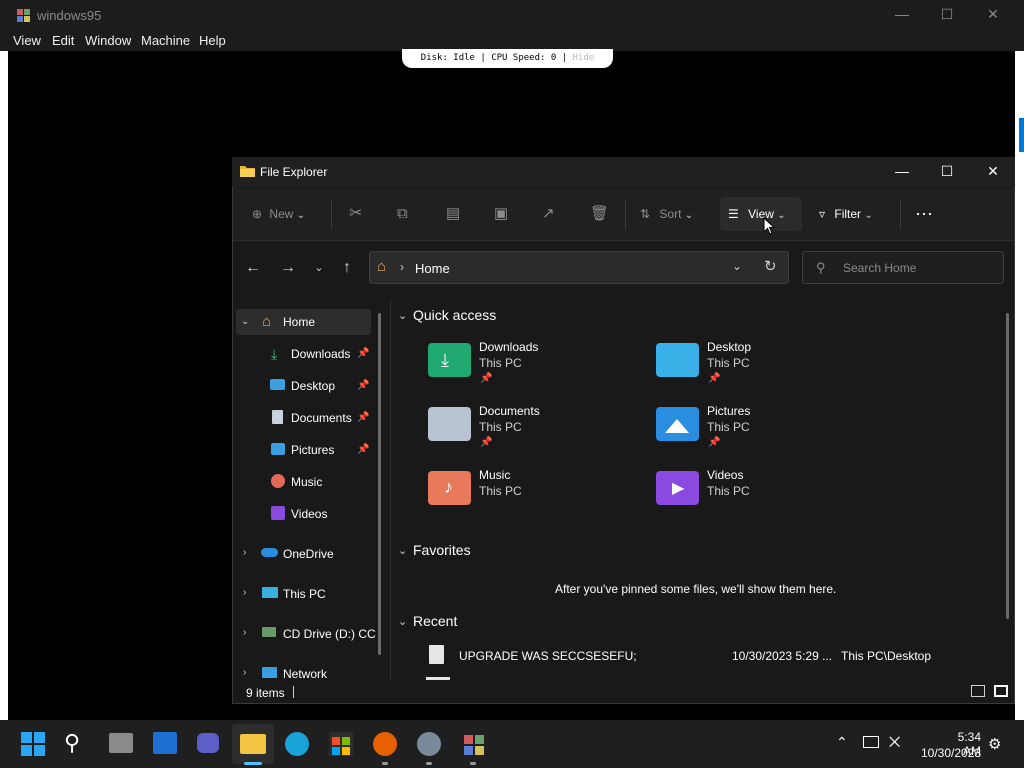  I want to click on teams-chat-icon, so click(208, 743).